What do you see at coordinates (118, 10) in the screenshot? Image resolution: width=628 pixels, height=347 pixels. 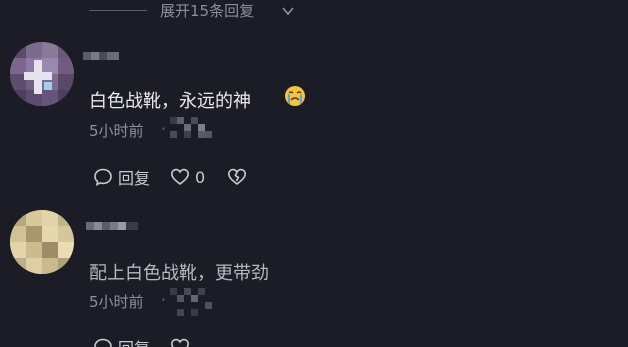 I see `divider-line` at bounding box center [118, 10].